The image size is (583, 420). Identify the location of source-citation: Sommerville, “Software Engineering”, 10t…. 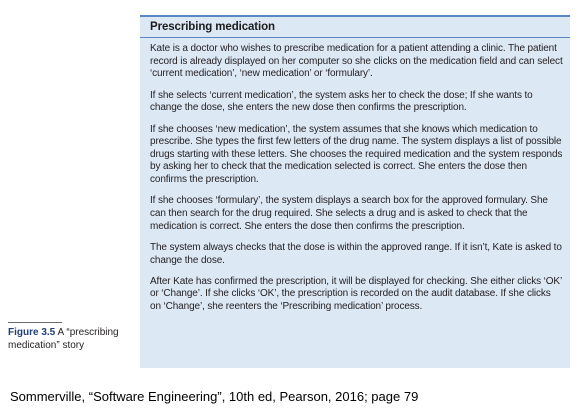
(214, 396).